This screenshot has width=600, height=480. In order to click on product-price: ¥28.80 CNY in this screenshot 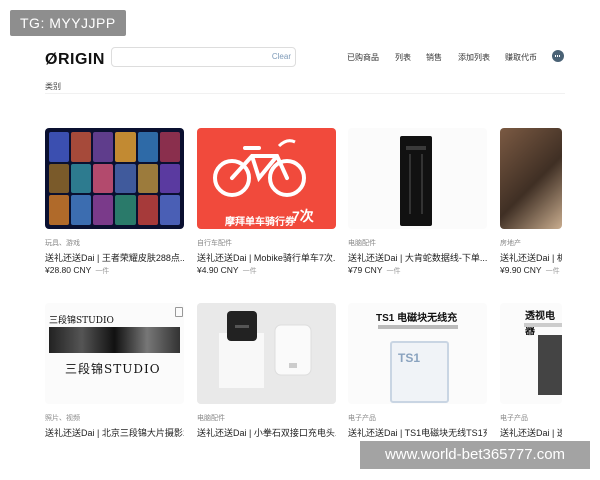, I will do `click(68, 270)`.